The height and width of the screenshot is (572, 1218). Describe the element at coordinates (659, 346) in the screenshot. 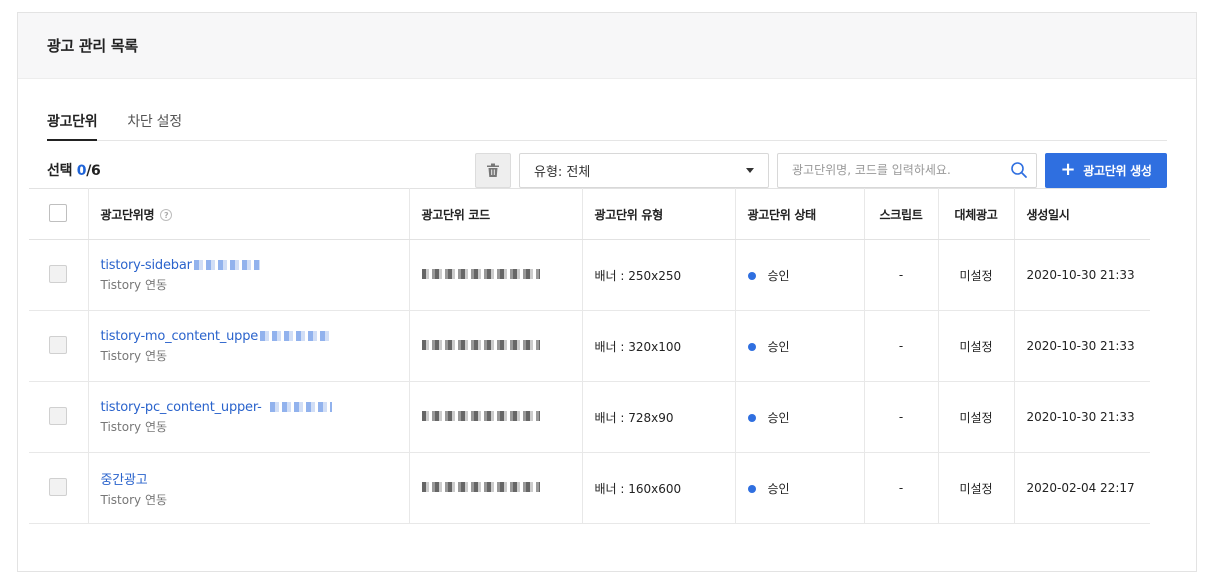

I see `type-cell: 배너 : 320x100` at that location.